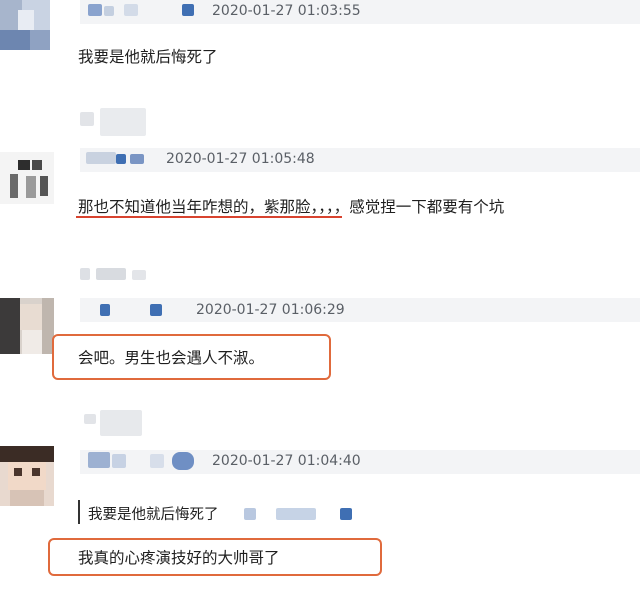 The height and width of the screenshot is (598, 640). What do you see at coordinates (153, 515) in the screenshot?
I see `quoted-text: 我要是他就后悔死了` at bounding box center [153, 515].